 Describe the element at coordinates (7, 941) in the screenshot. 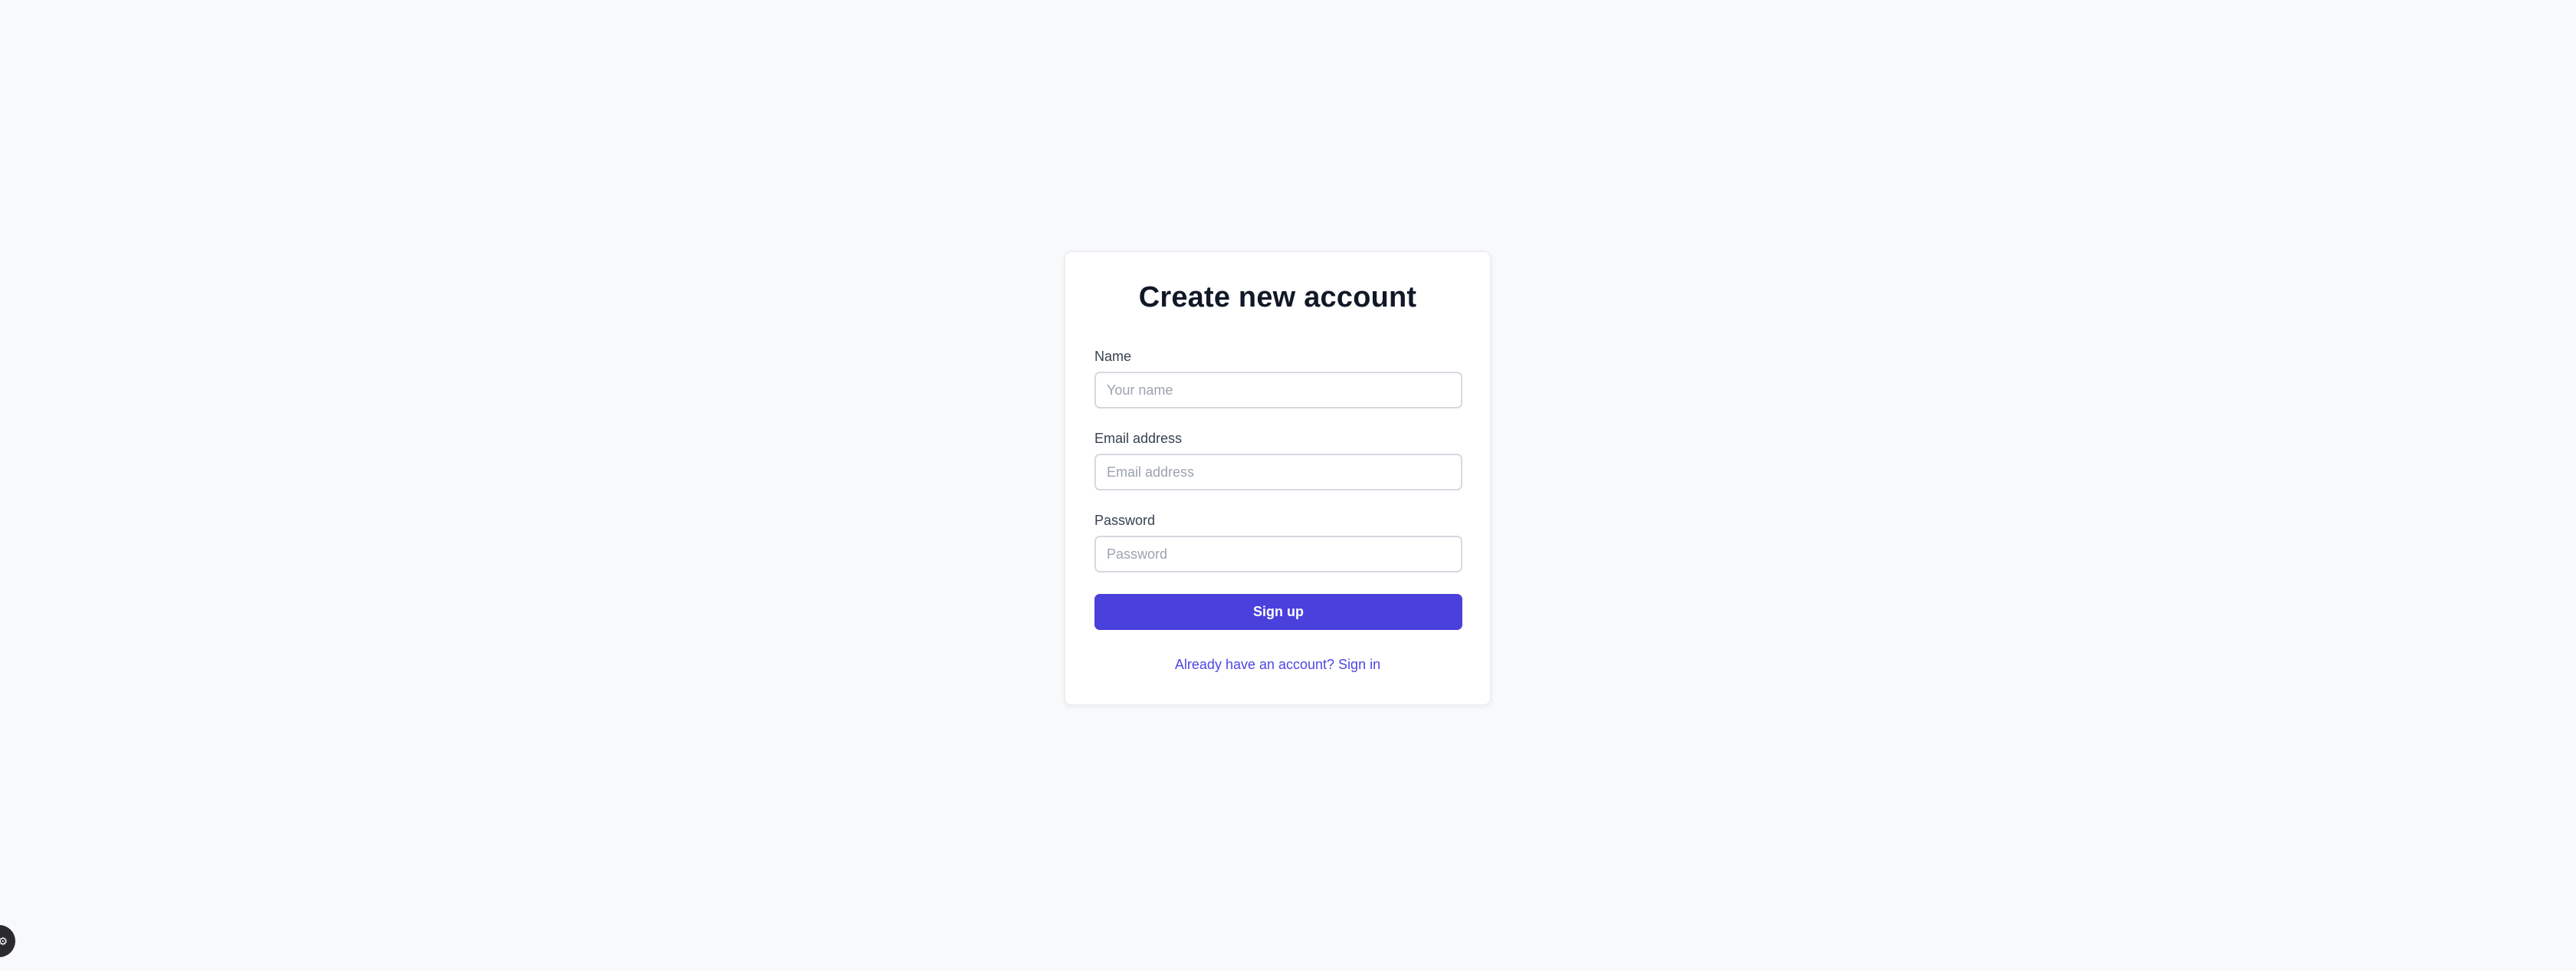

I see `settings-gear-icon: ⚙` at that location.